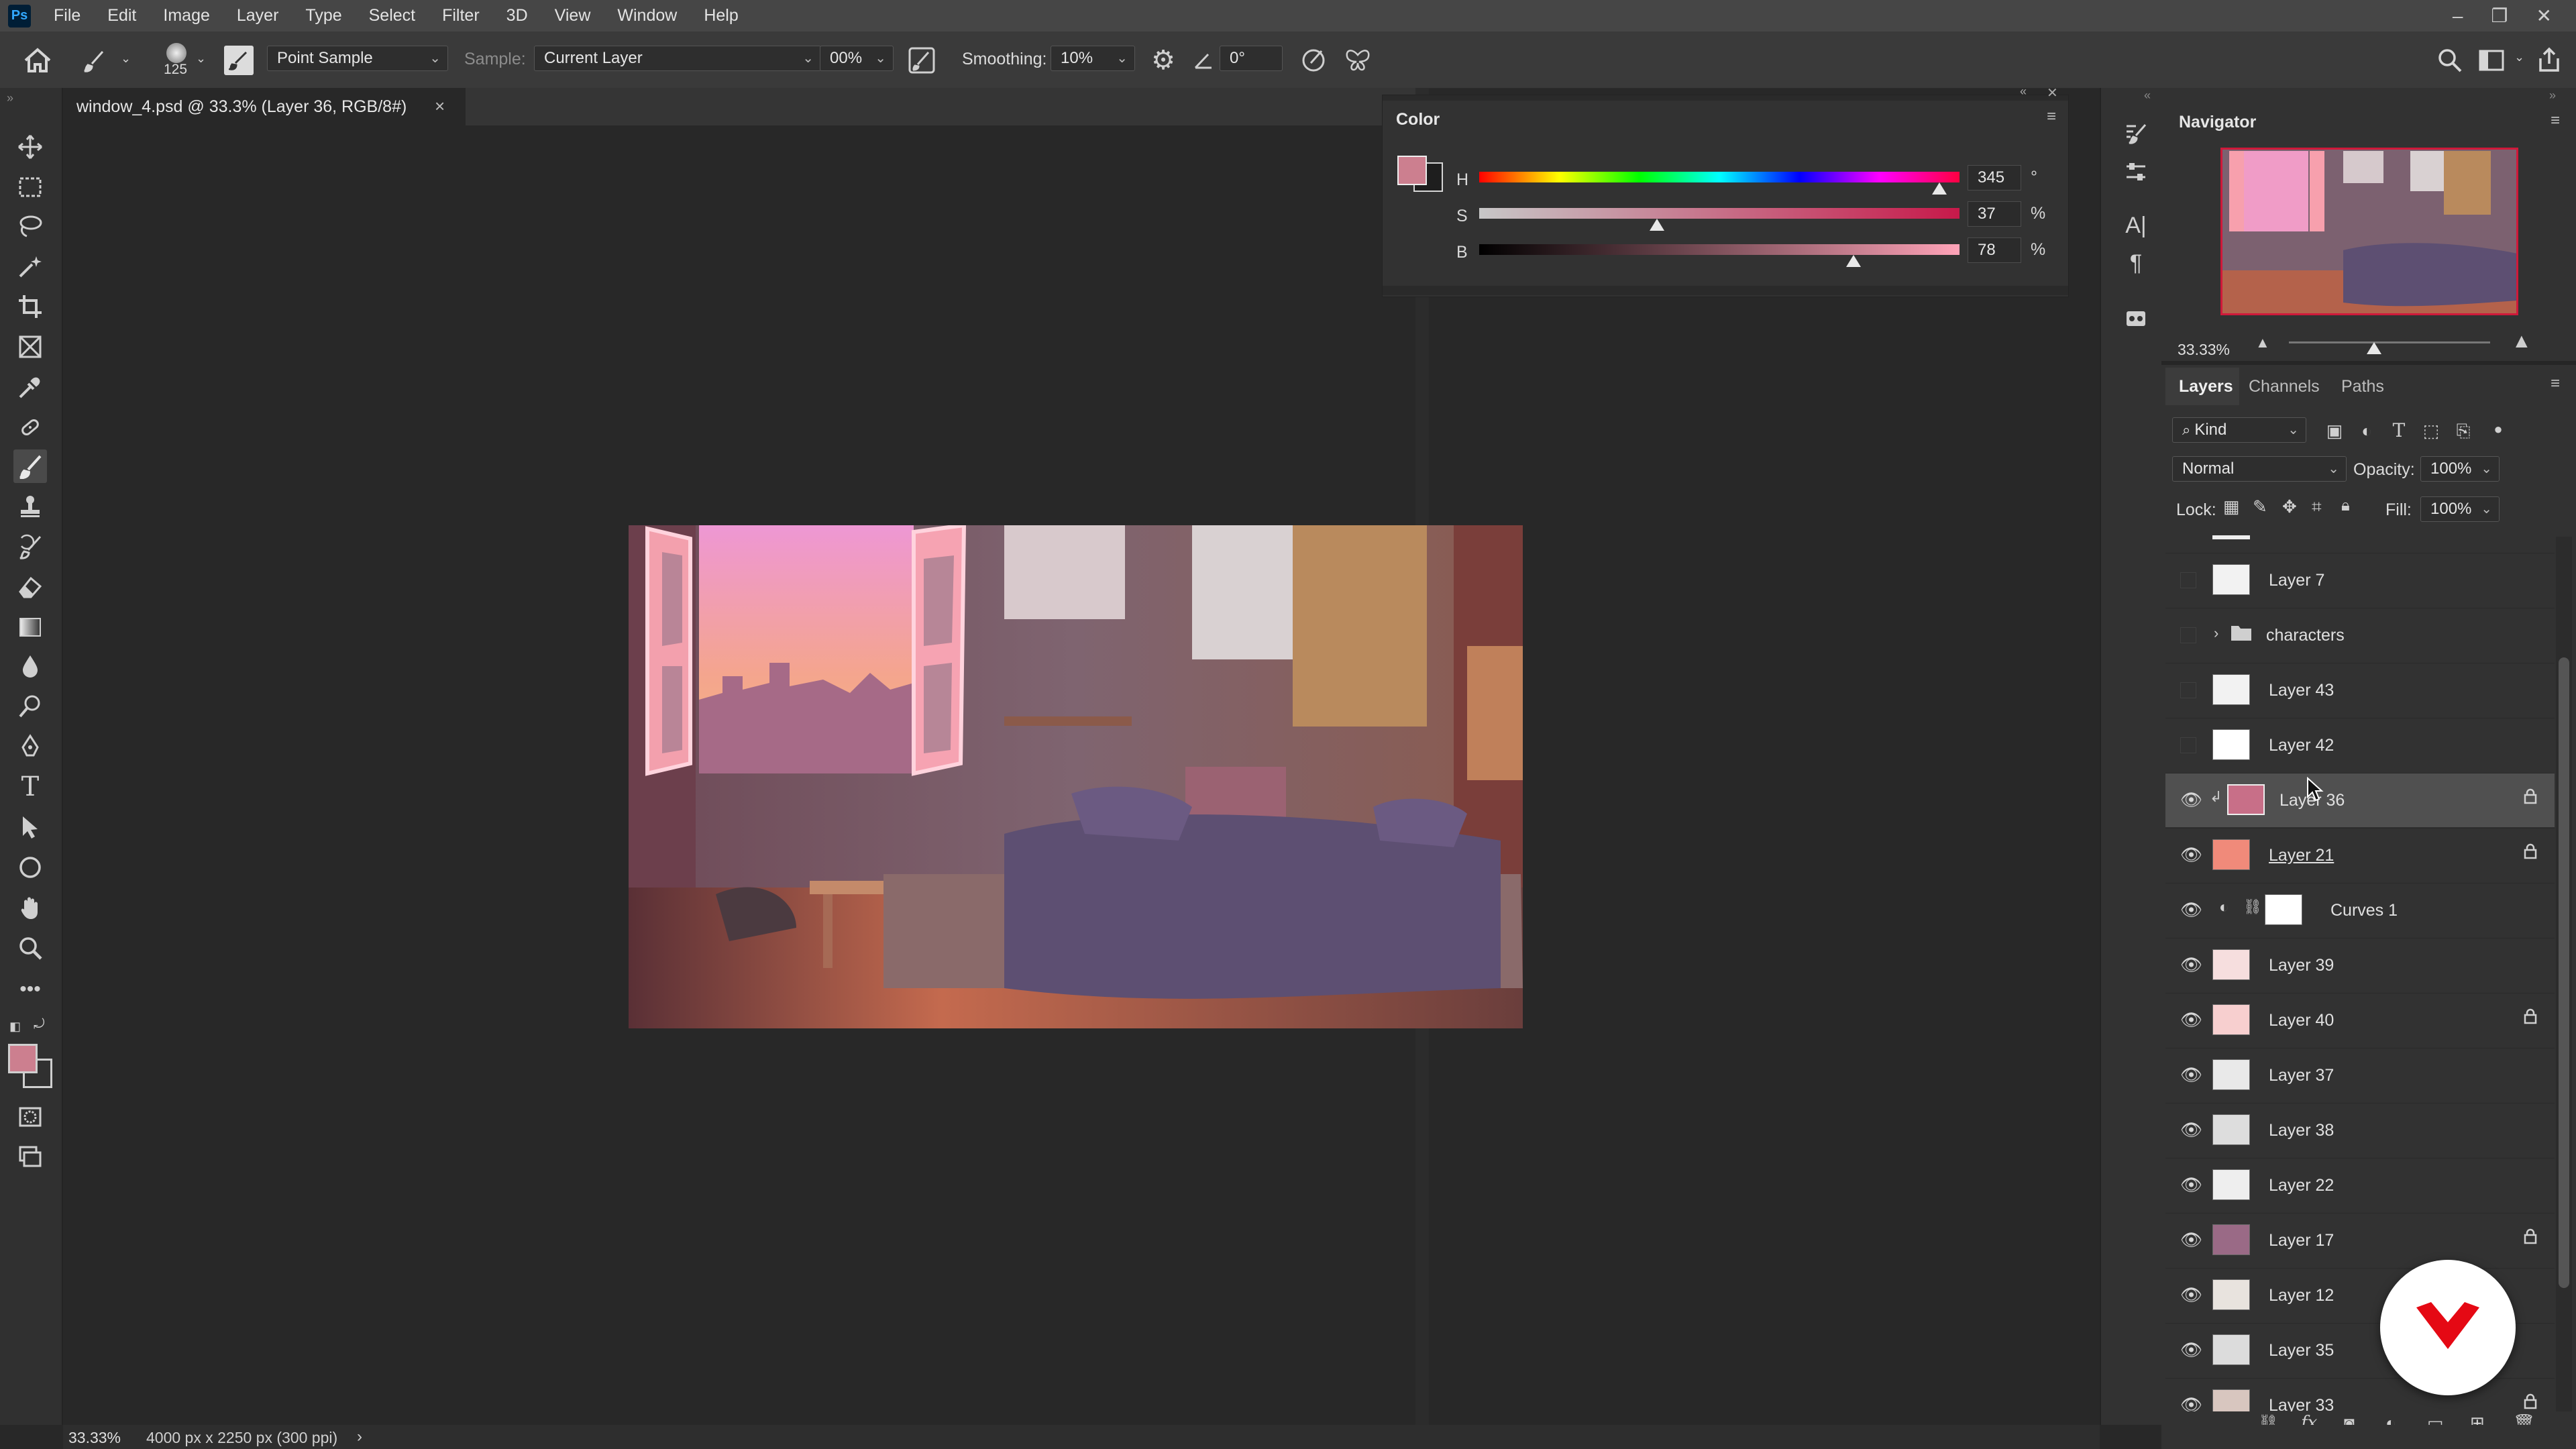  Describe the element at coordinates (1994, 214) in the screenshot. I see `saturation-value-field: 37` at that location.